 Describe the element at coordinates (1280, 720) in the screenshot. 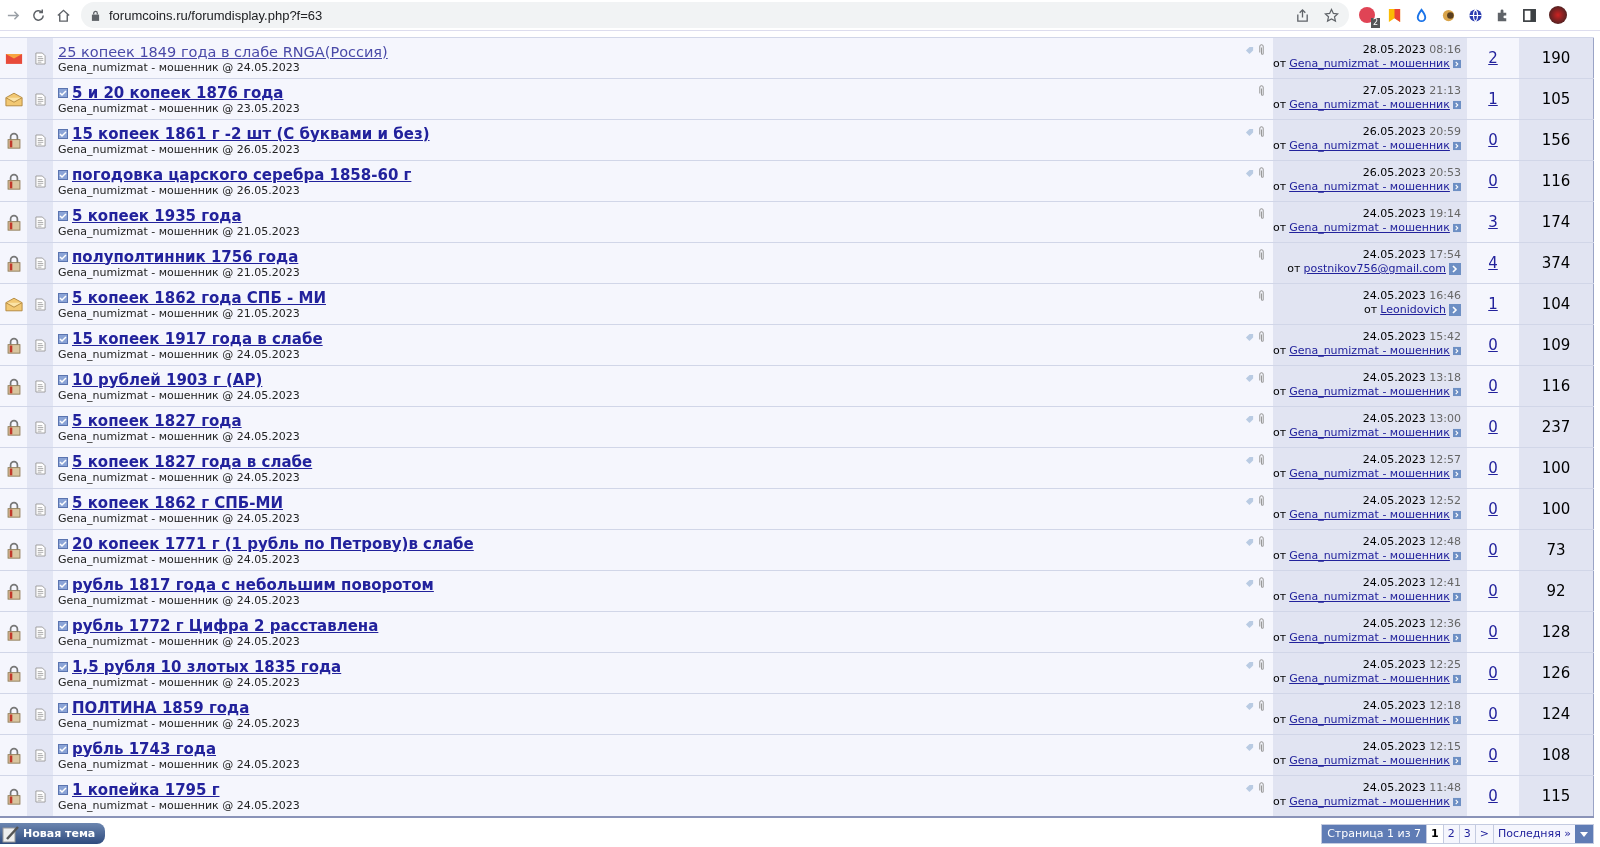

I see `by-label: от` at that location.